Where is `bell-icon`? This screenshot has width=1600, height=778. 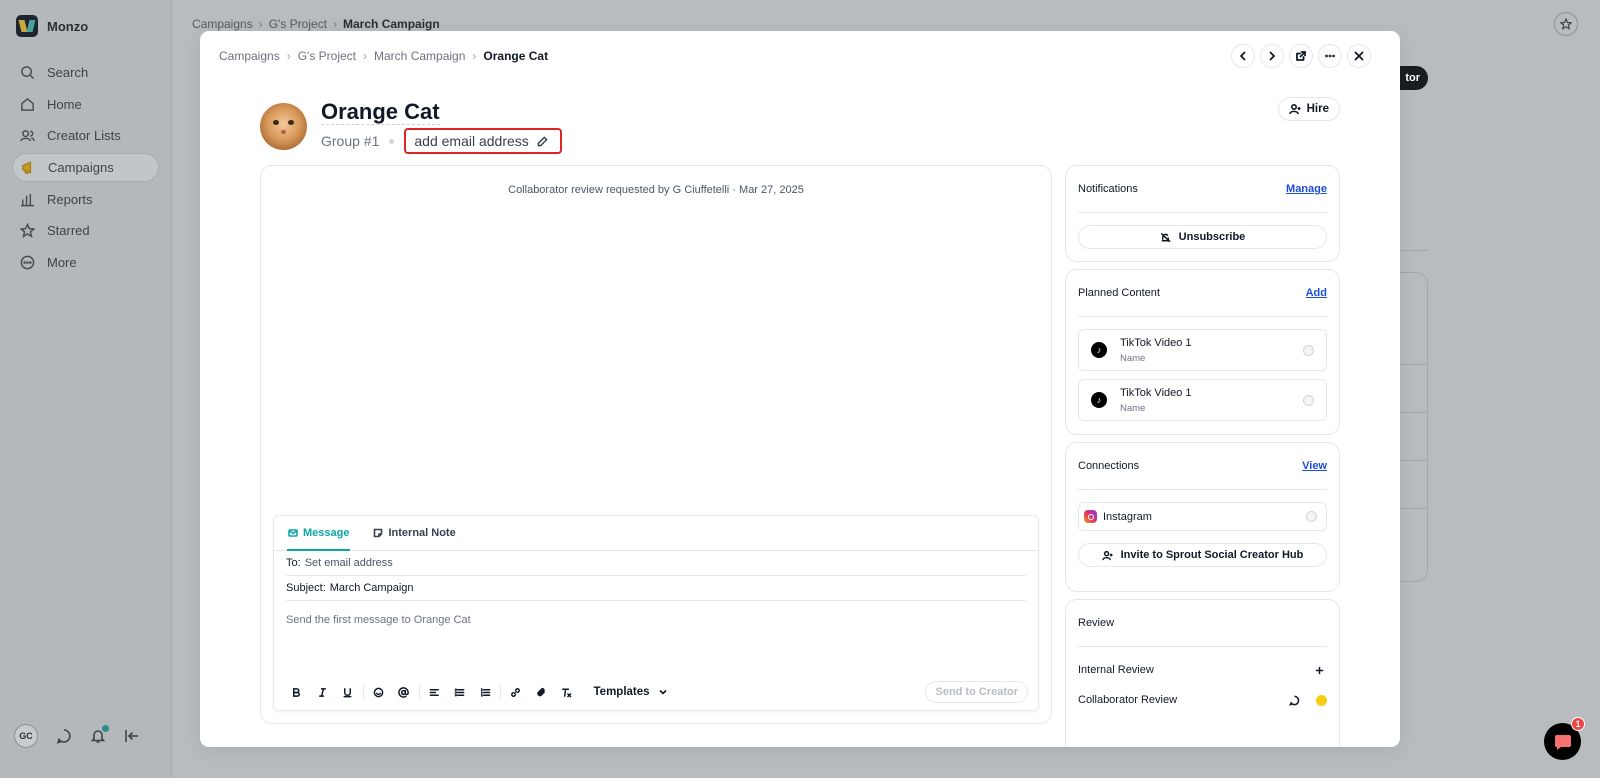
bell-icon is located at coordinates (99, 734).